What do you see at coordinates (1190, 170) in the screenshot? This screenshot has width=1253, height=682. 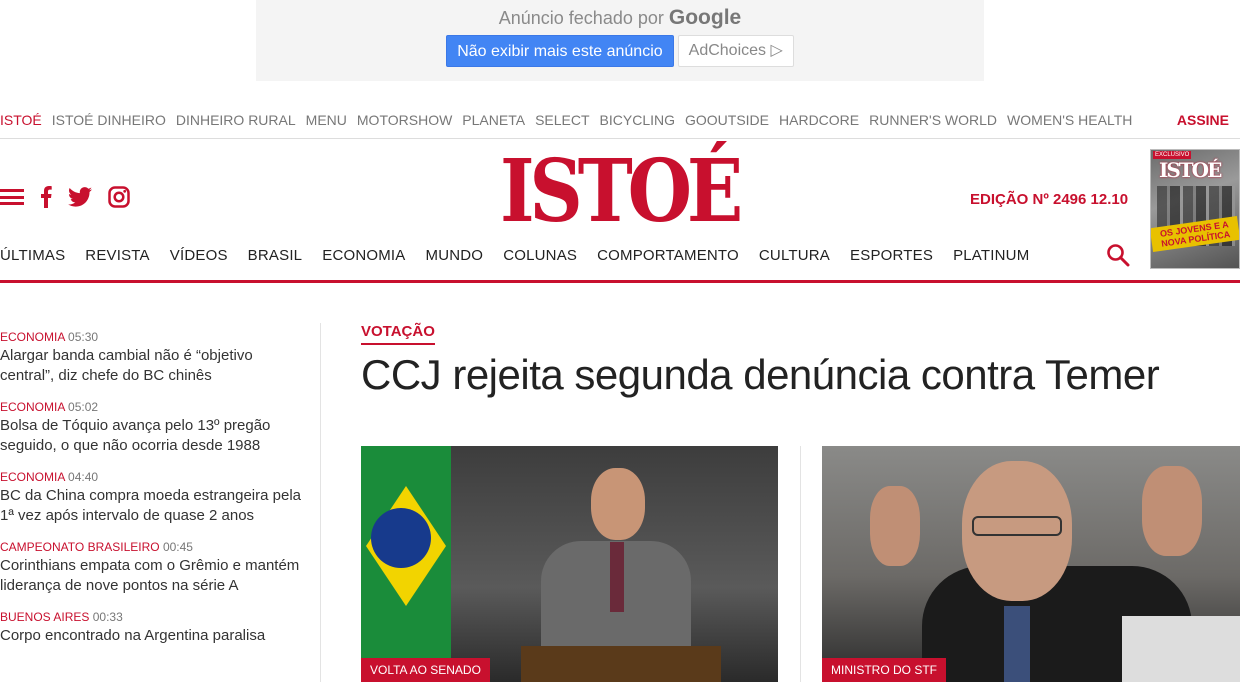 I see `cover-logo: ISTOÉ` at bounding box center [1190, 170].